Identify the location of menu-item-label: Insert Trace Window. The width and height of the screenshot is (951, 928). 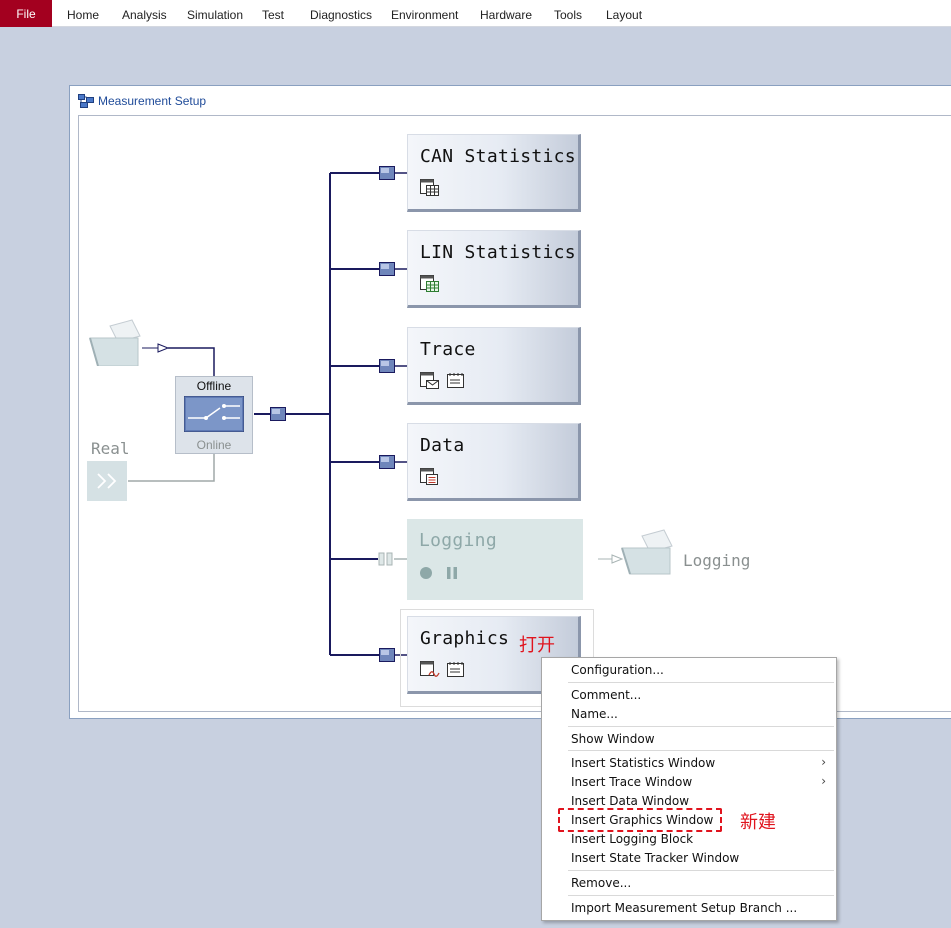
(632, 782).